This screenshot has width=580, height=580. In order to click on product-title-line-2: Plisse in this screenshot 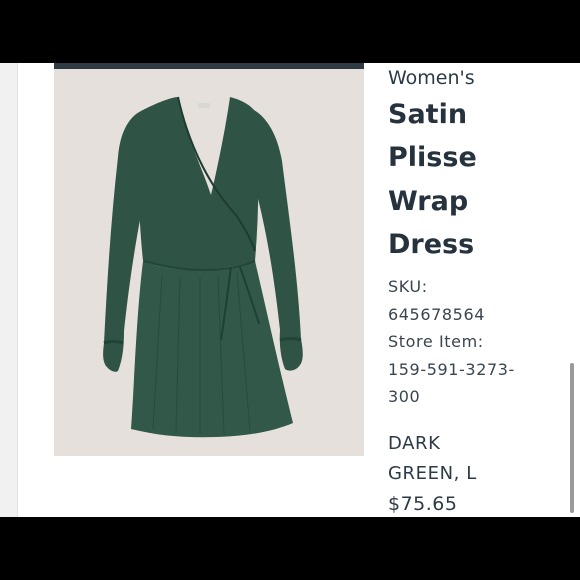, I will do `click(432, 157)`.